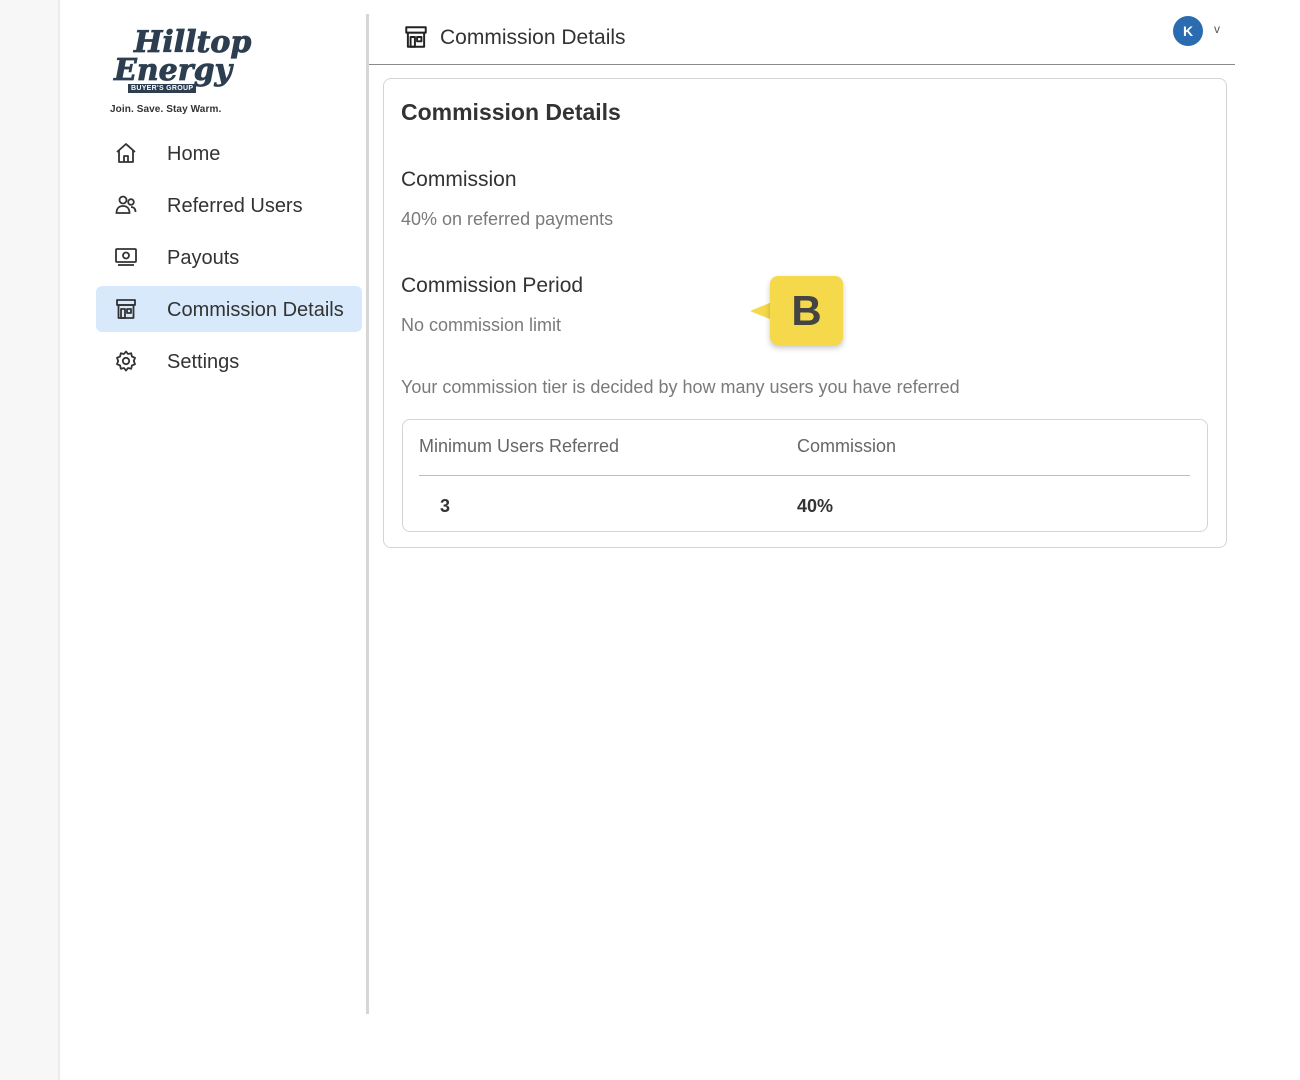  I want to click on svg-text: Energy, so click(174, 70).